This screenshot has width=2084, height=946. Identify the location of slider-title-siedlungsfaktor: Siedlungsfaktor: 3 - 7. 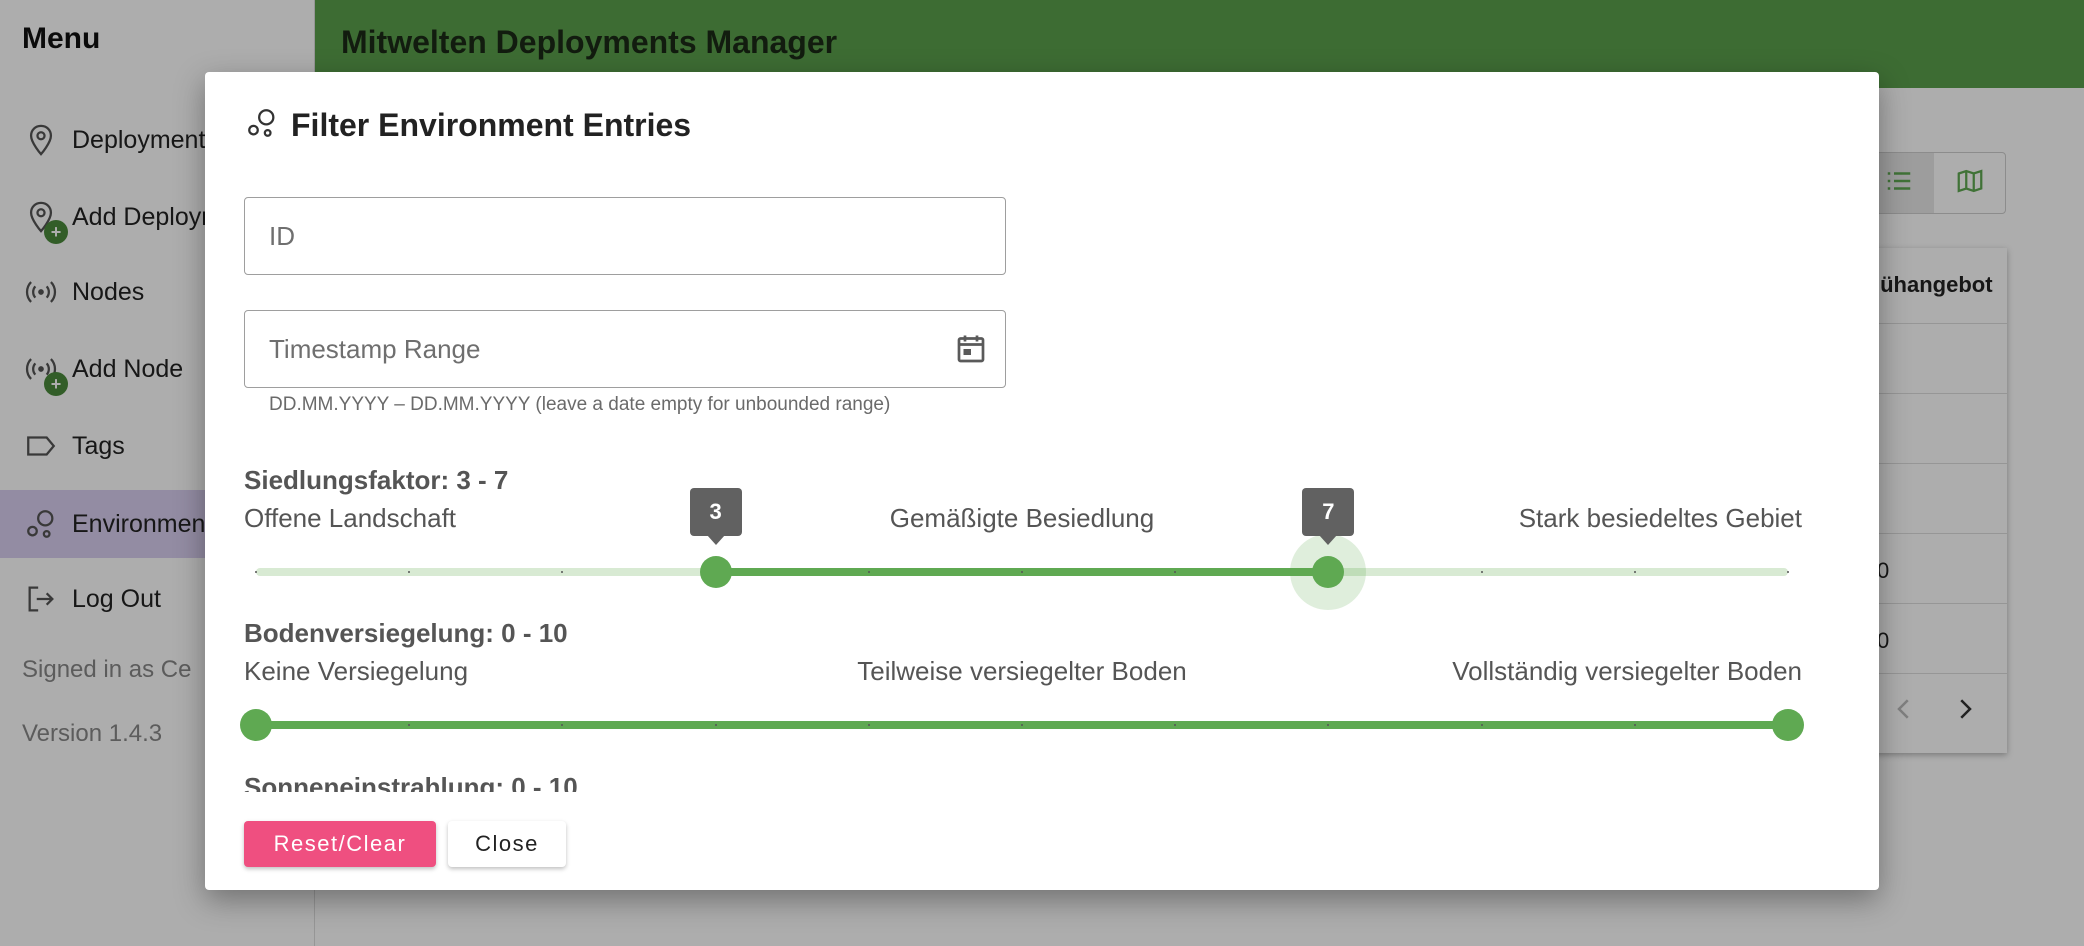
(376, 480).